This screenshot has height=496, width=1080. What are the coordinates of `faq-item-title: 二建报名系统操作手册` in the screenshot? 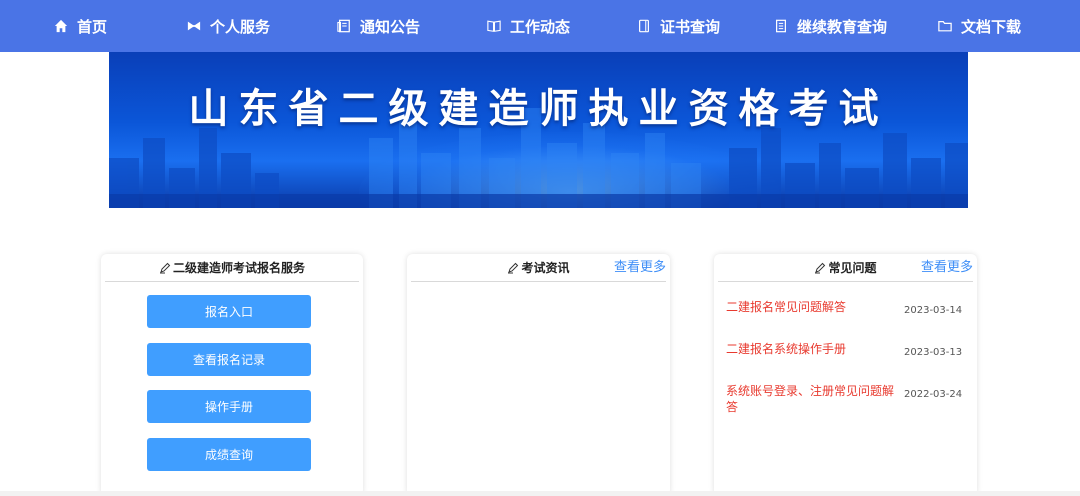 It's located at (810, 349).